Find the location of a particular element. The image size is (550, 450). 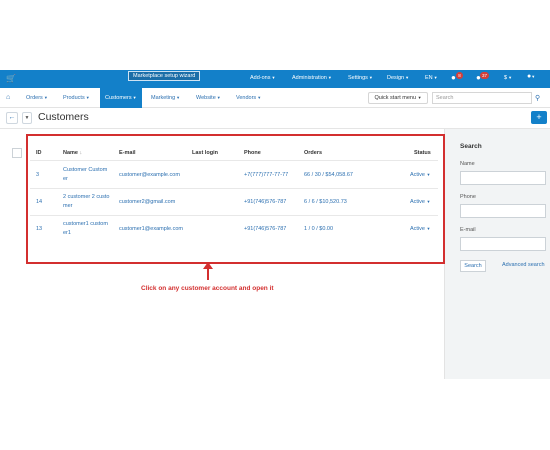

nav-marketing-label: Marketing is located at coordinates (163, 98).